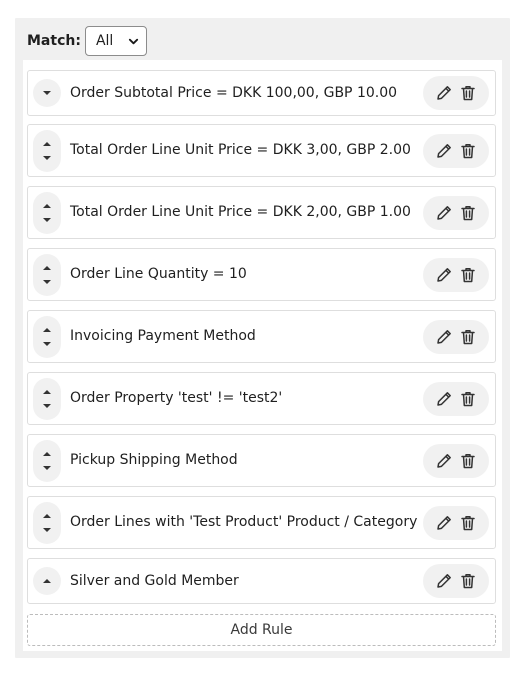  I want to click on rule-label: Order Line Quantity = 10, so click(158, 274).